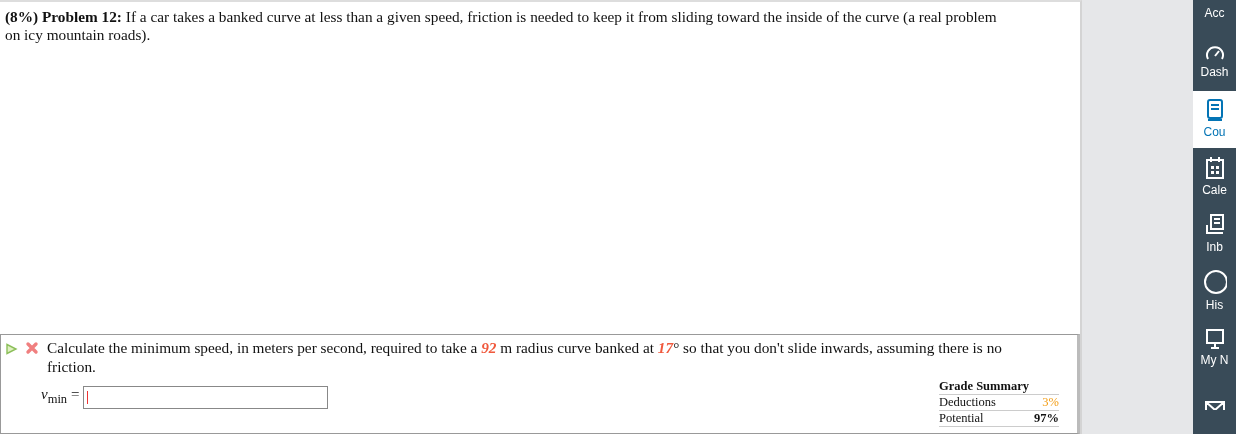  What do you see at coordinates (1214, 110) in the screenshot?
I see `book-icon` at bounding box center [1214, 110].